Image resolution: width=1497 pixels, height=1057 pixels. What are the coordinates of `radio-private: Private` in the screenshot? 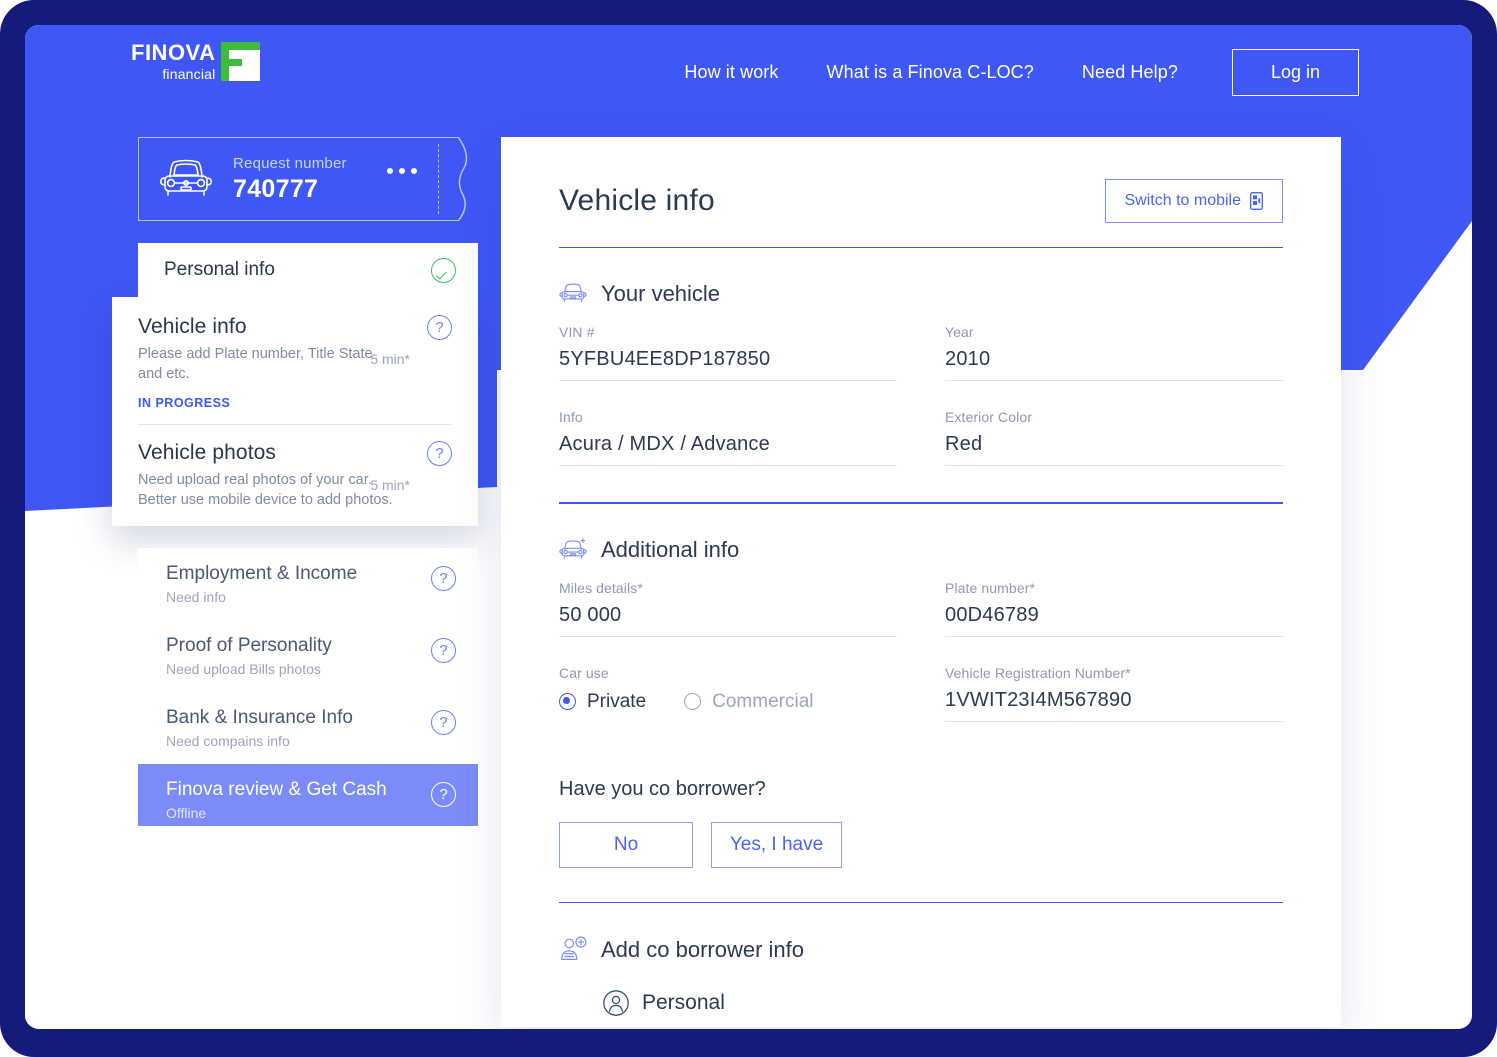 It's located at (602, 702).